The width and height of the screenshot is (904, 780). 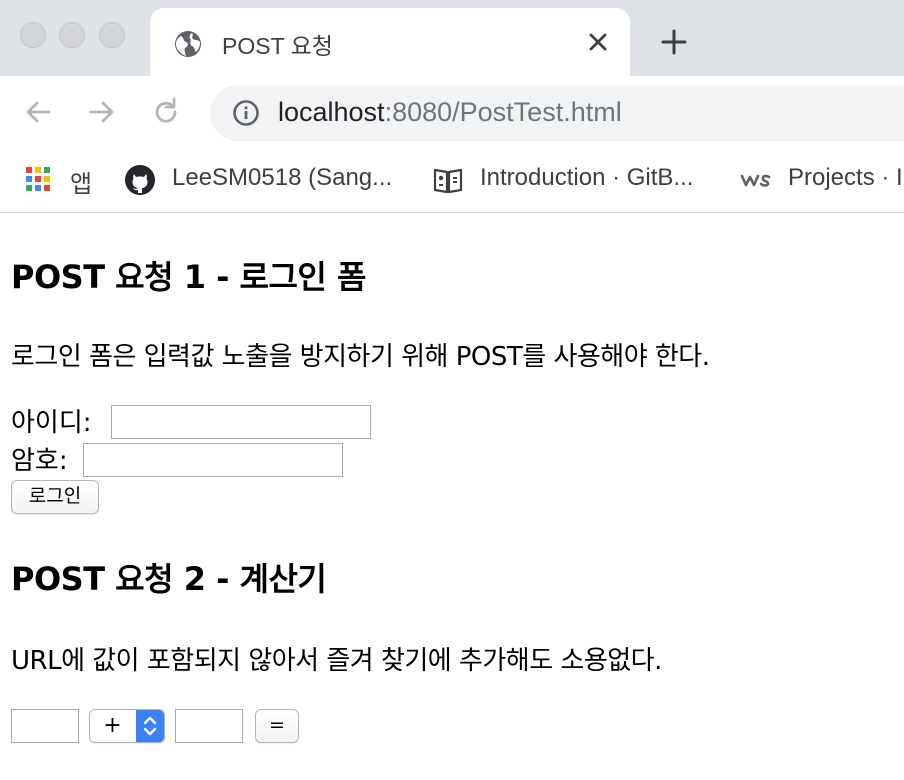 What do you see at coordinates (360, 357) in the screenshot?
I see `login-description: 로그인 폼은 입력값 노출을 방지하기 위해 POST를 사용해야 한다.` at bounding box center [360, 357].